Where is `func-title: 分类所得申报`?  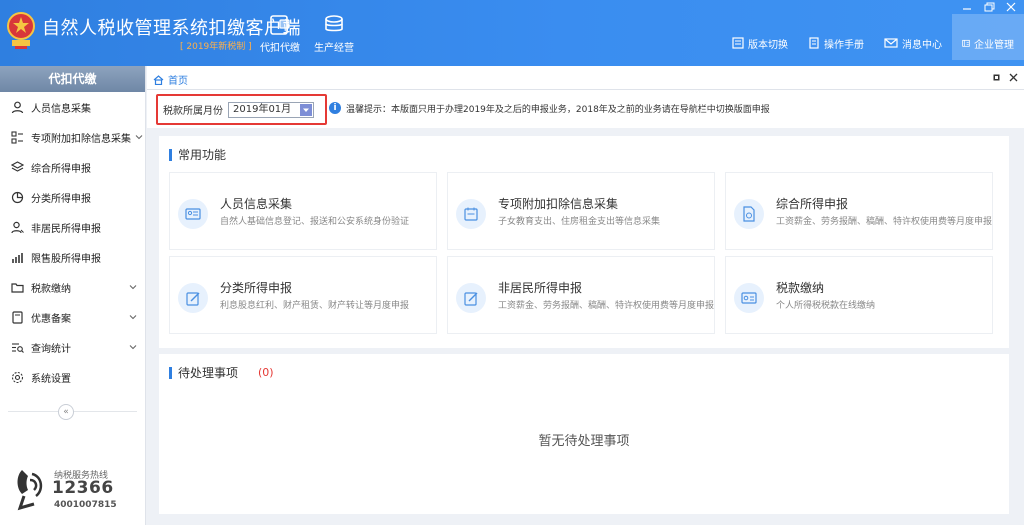
func-title: 分类所得申报 is located at coordinates (256, 288).